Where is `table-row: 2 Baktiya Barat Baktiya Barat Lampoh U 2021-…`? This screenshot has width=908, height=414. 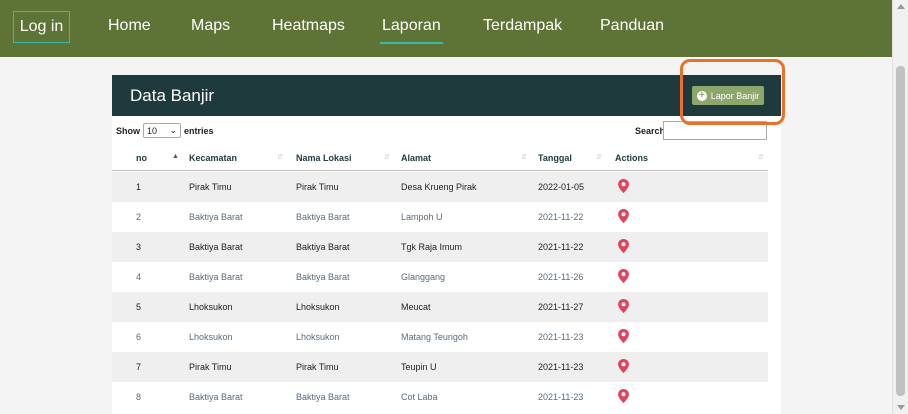 table-row: 2 Baktiya Barat Baktiya Barat Lampoh U 2021-… is located at coordinates (440, 217).